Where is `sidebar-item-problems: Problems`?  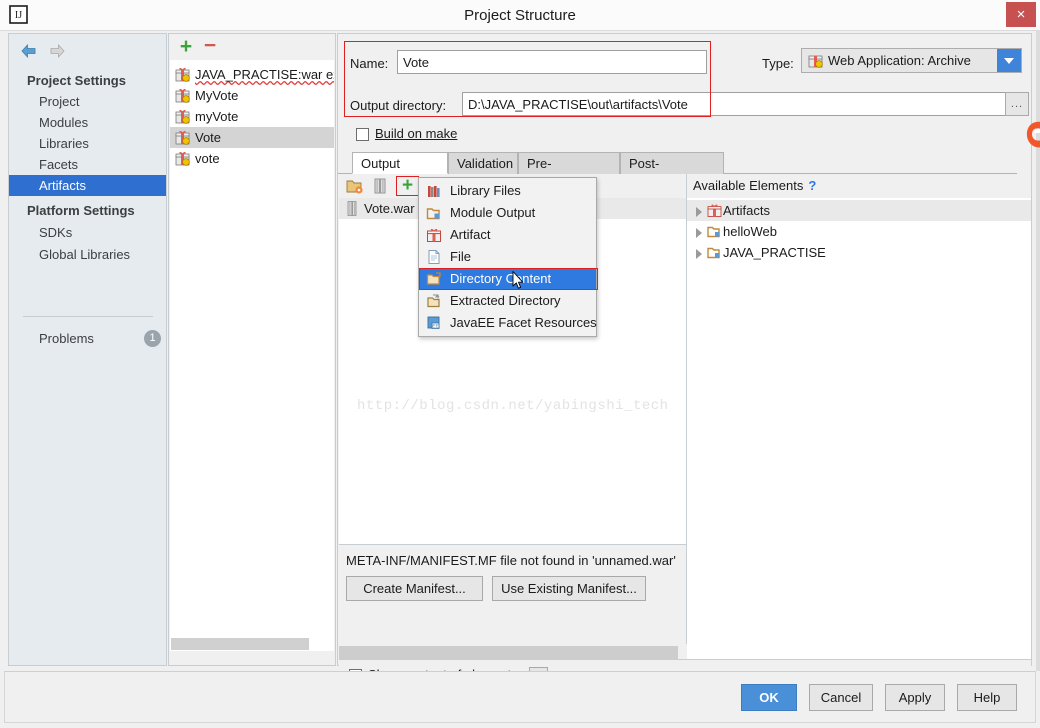
sidebar-item-problems: Problems is located at coordinates (87, 338).